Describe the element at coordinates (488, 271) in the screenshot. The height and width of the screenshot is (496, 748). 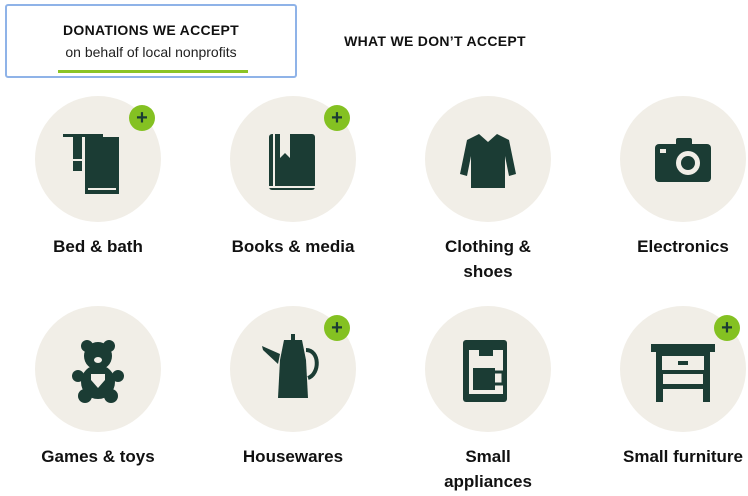
I see `label-line: shoes` at that location.